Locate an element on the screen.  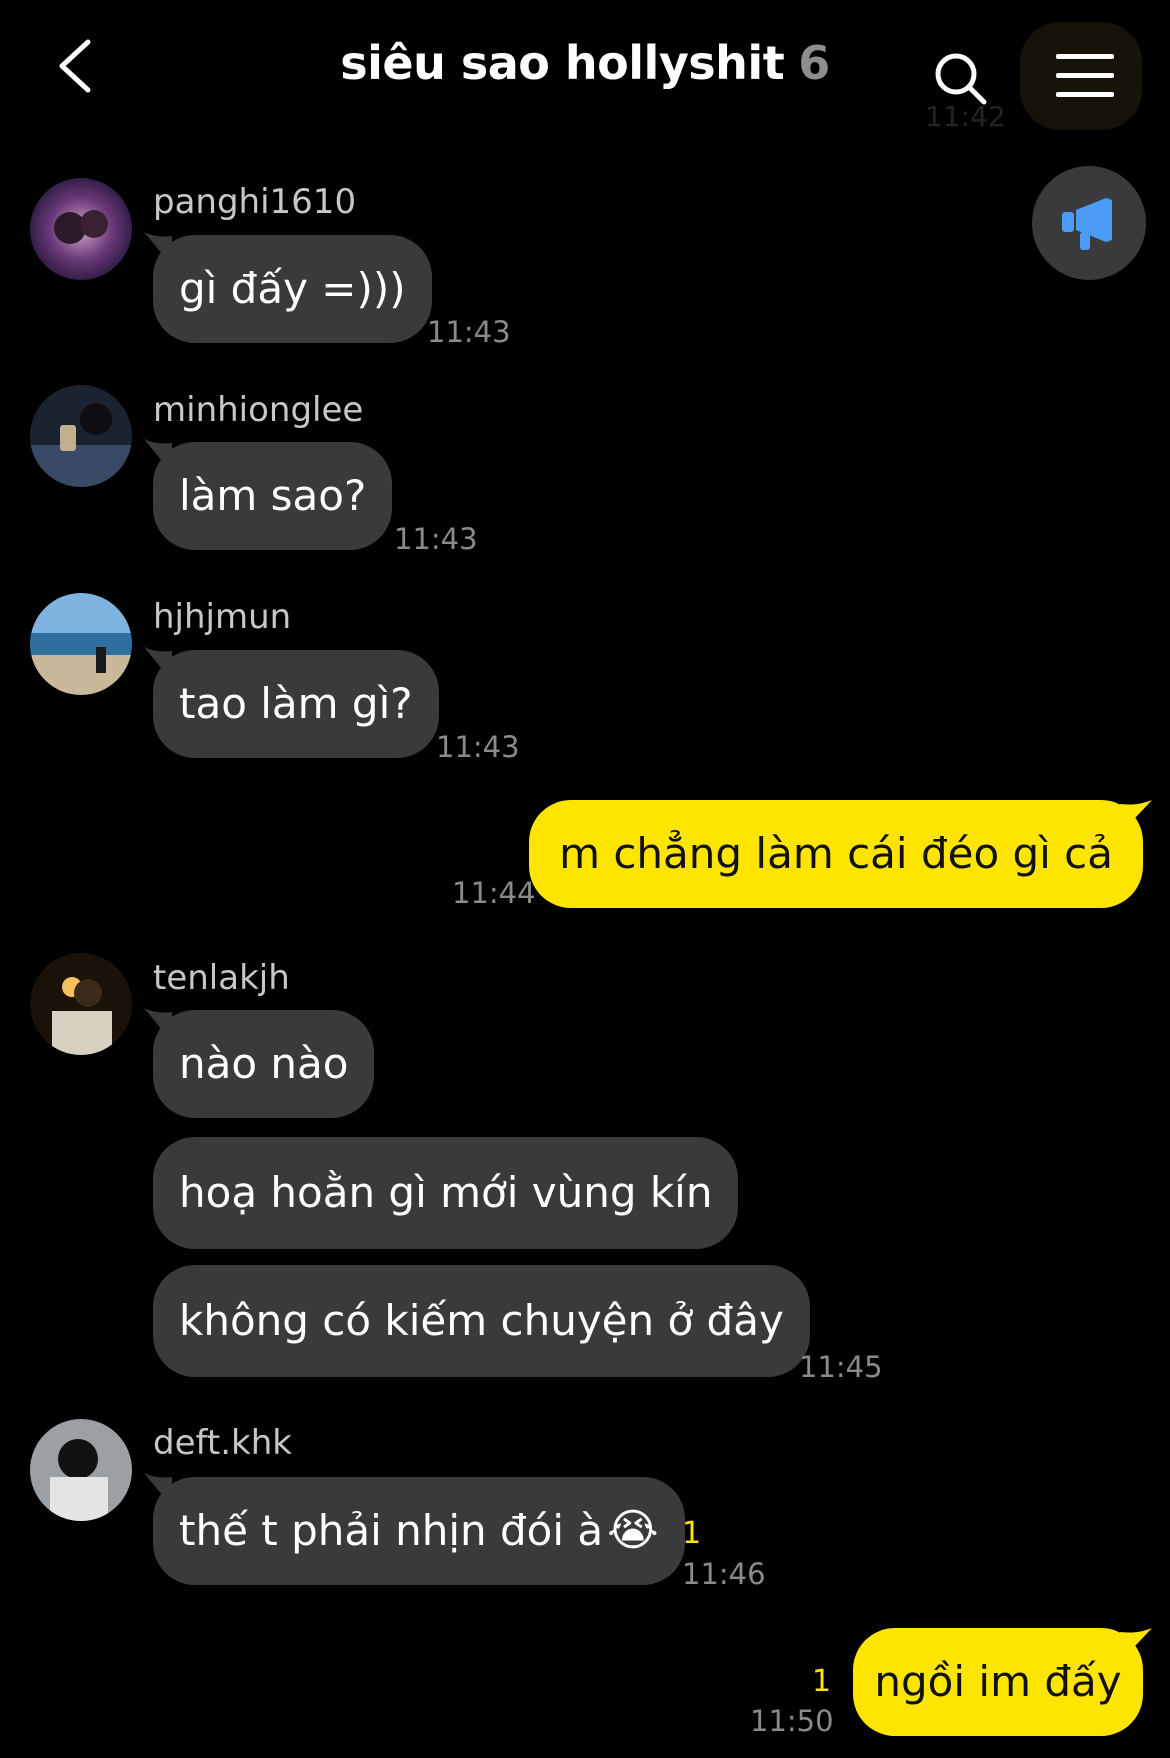
sender-name: panghi1610 is located at coordinates (255, 202).